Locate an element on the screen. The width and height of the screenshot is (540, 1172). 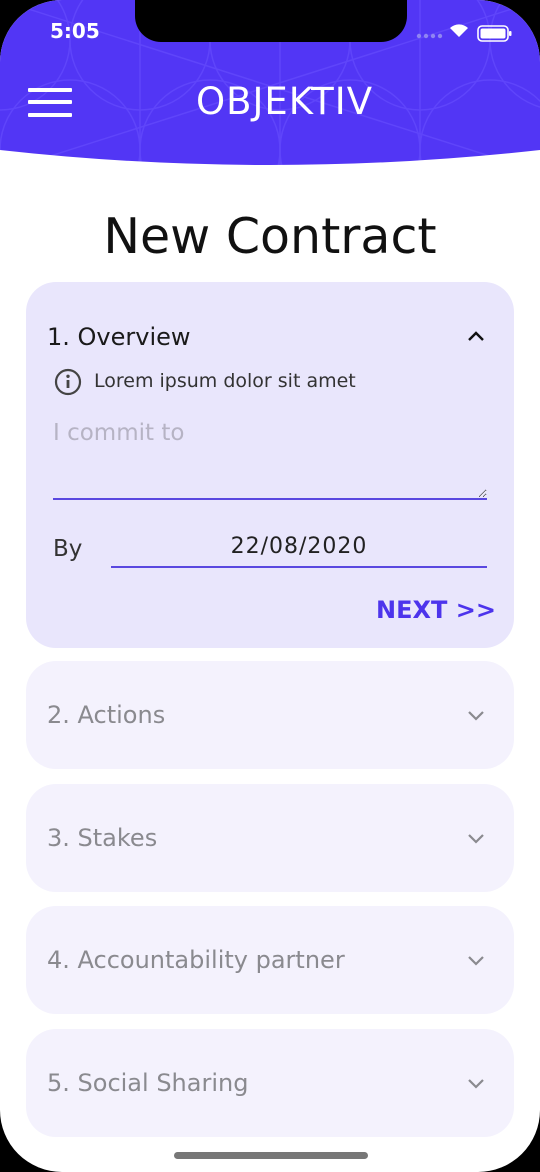
section-social-sharing: 5. Social Sharing is located at coordinates (270, 1083).